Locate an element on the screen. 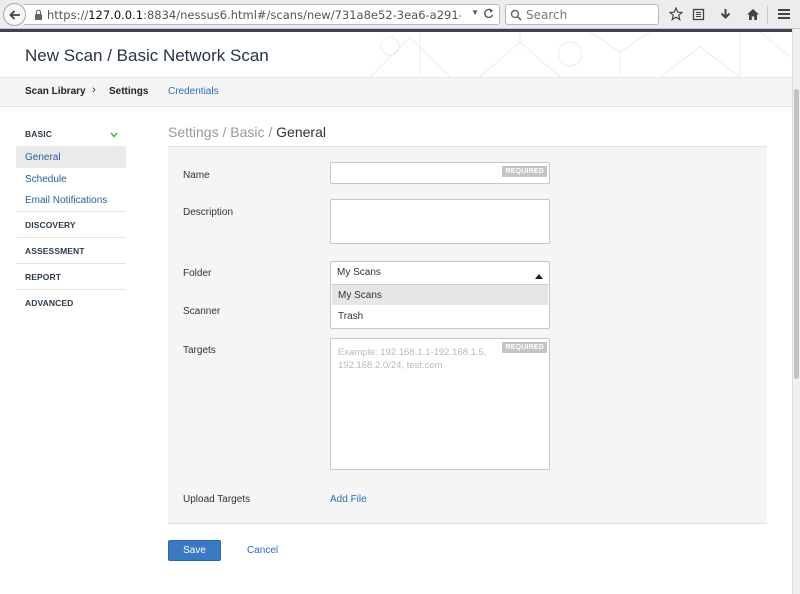  scanner-label: Scanner is located at coordinates (202, 311).